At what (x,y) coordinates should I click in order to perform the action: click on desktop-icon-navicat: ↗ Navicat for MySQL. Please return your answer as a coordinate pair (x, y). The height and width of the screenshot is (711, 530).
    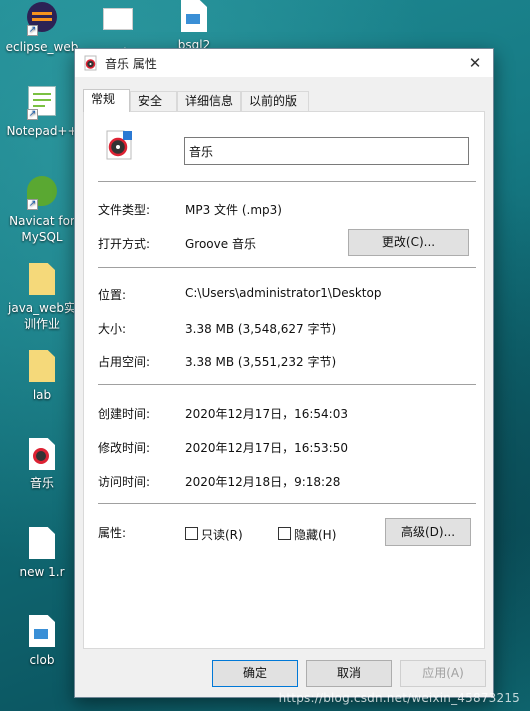
    Looking at the image, I should click on (42, 210).